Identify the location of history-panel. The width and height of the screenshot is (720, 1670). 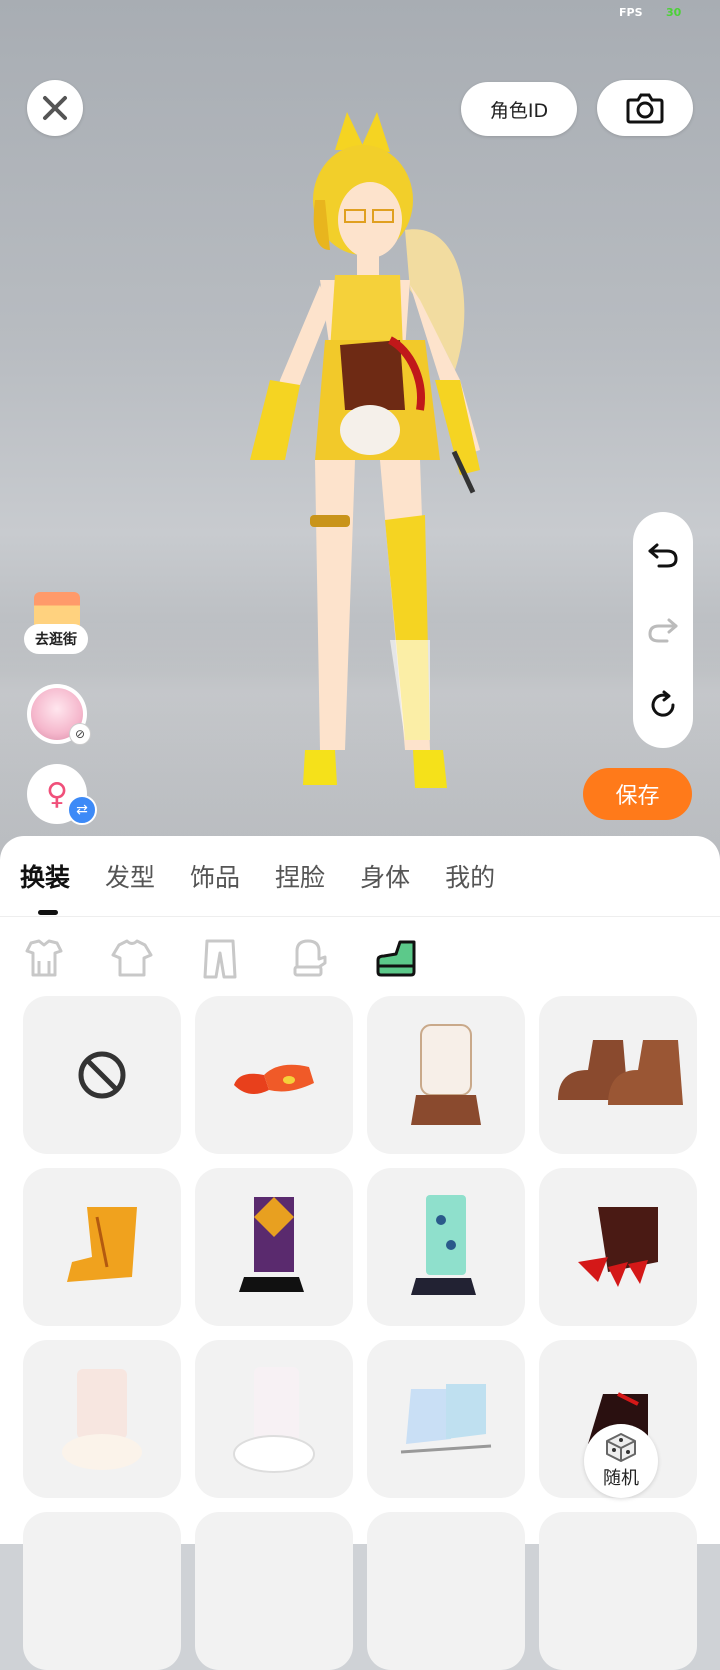
(663, 630).